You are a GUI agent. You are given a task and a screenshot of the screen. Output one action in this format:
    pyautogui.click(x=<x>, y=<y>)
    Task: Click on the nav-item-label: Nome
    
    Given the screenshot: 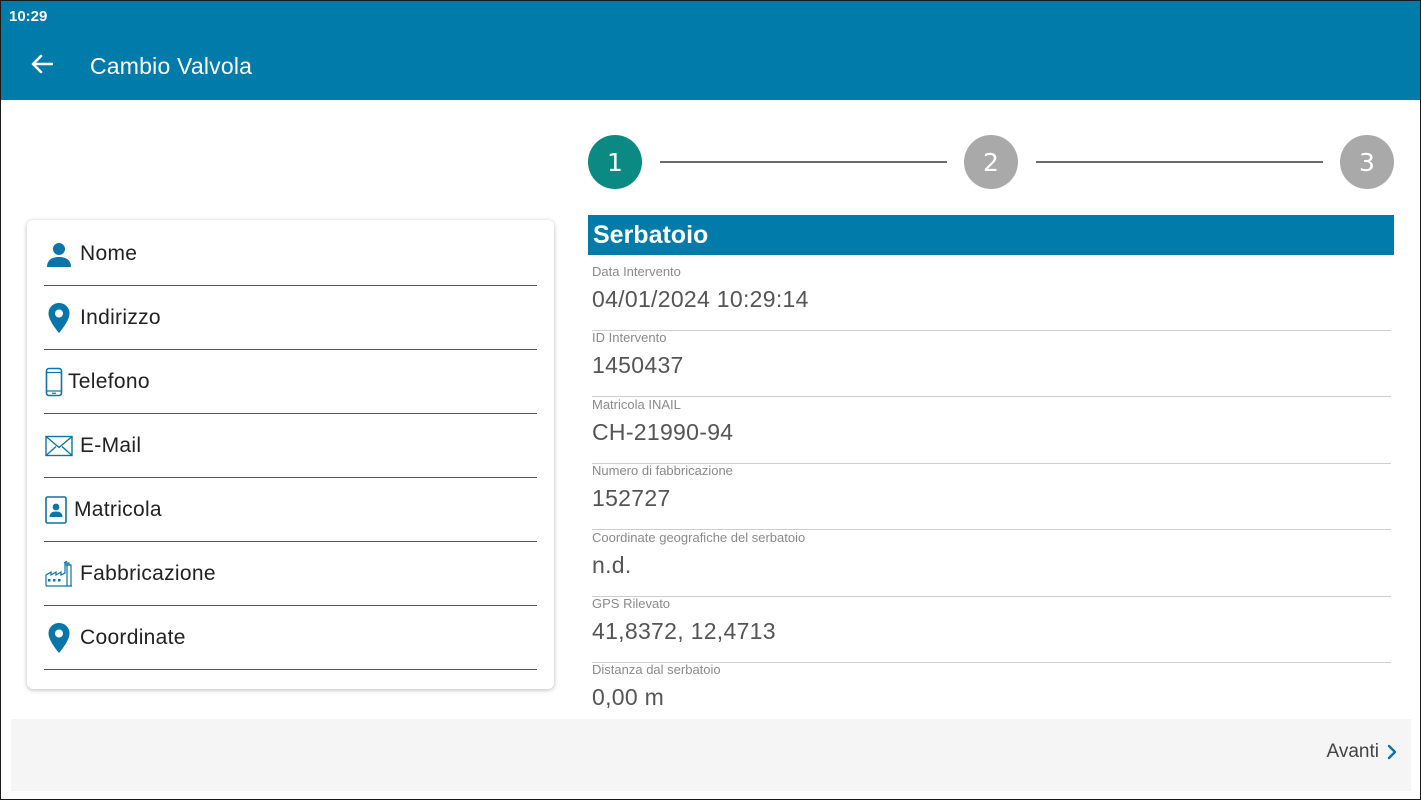 What is the action you would take?
    pyautogui.click(x=109, y=253)
    